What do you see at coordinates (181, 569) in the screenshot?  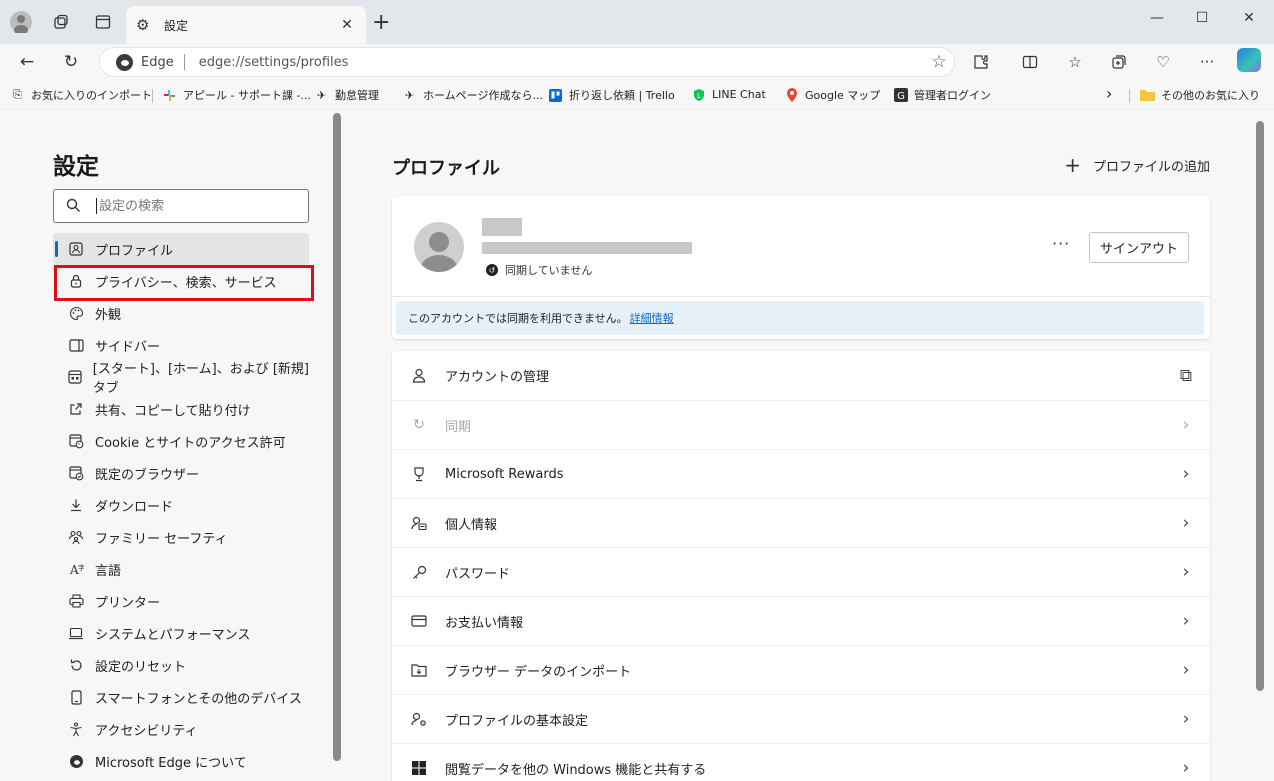 I see `sidebar-item-languages: A字 言語` at bounding box center [181, 569].